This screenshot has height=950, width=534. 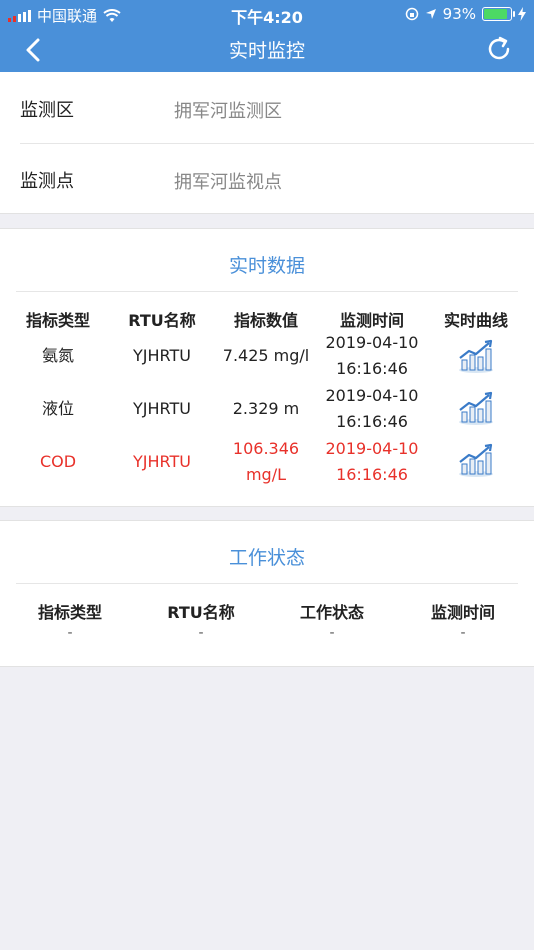 I want to click on col-header-rtu: RTU名称, so click(x=162, y=320).